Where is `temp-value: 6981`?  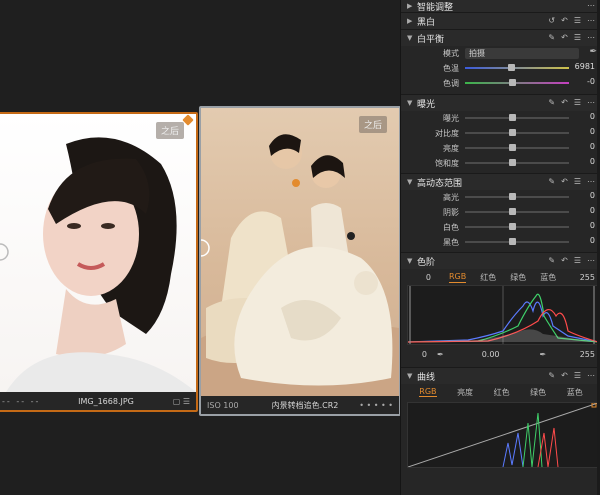
temp-value: 6981 is located at coordinates (585, 66).